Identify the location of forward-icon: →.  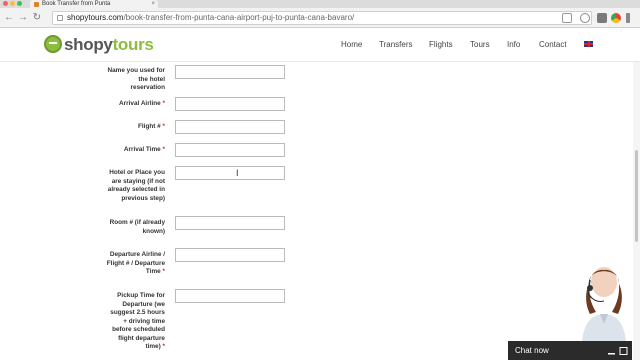
(23, 18).